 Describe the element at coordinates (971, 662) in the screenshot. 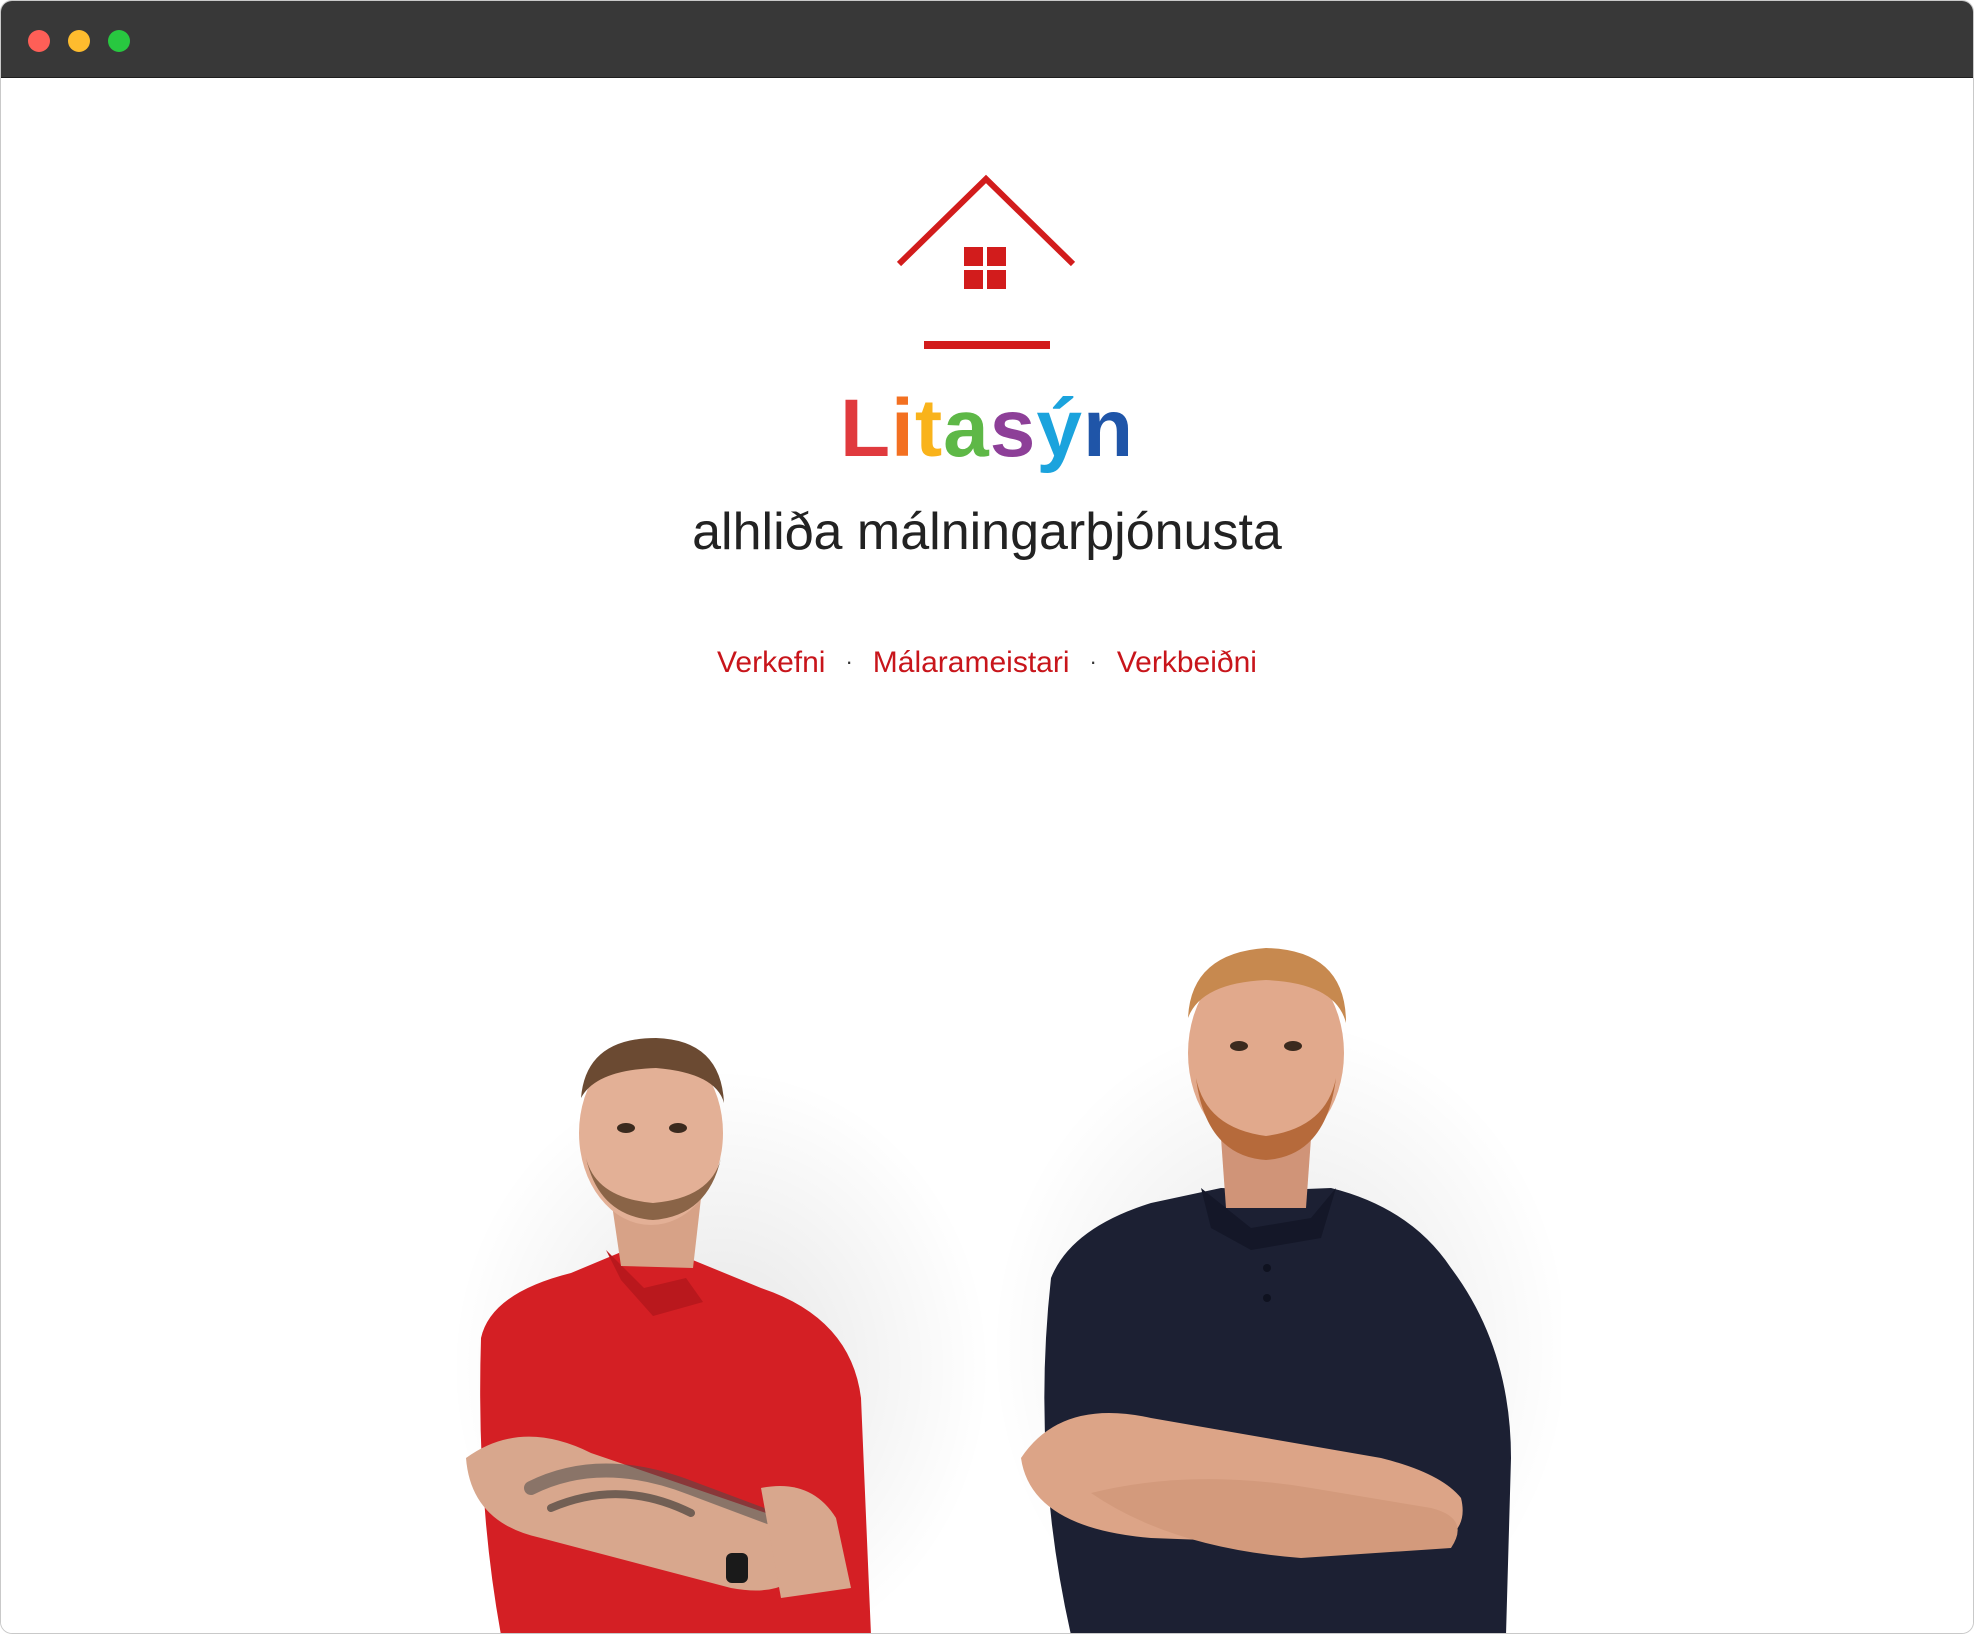

I see `nav-link-malarameistari: Málarameistari` at that location.